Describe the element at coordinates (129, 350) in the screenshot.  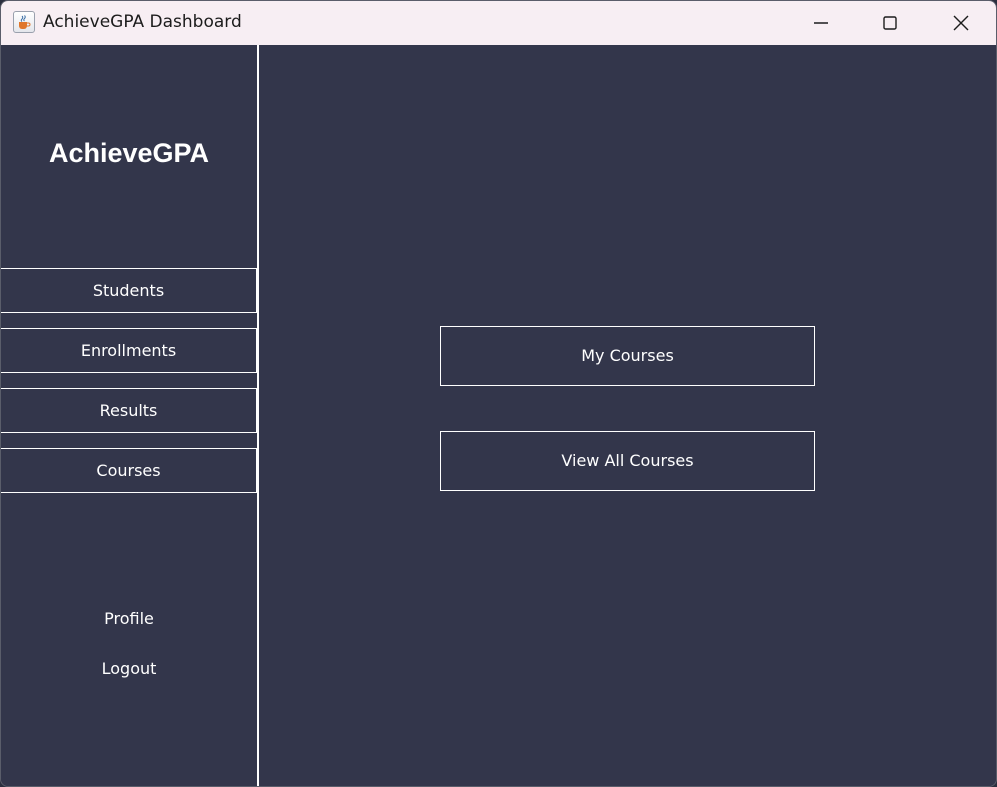
I see `nav-enrollments-button: Enrollments` at that location.